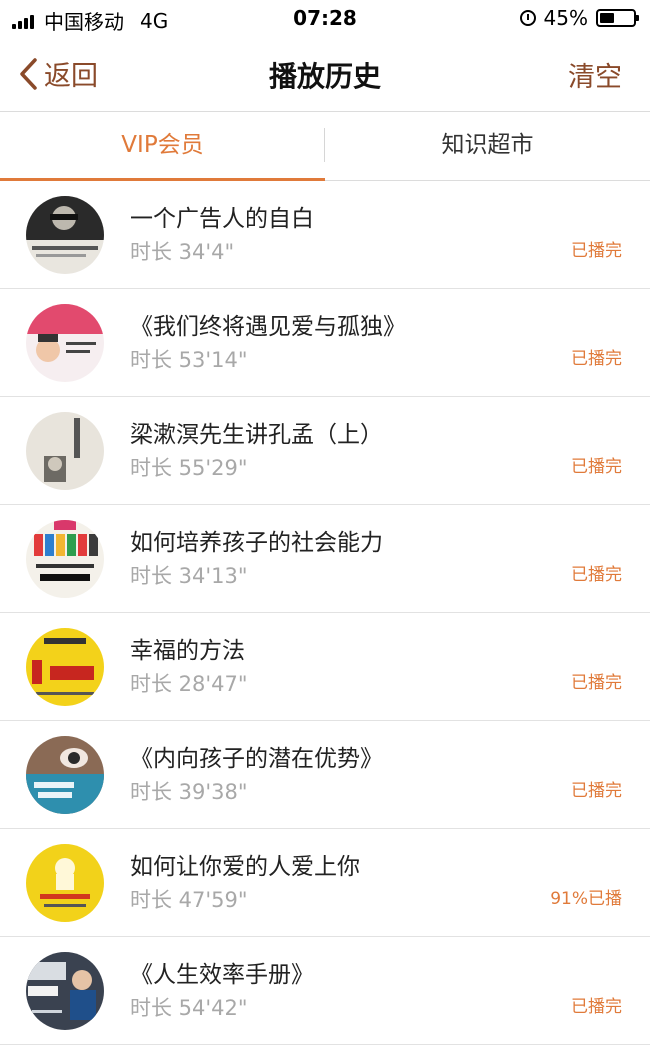 The image size is (650, 1058). What do you see at coordinates (222, 219) in the screenshot?
I see `item-title: 一个广告人的自白` at bounding box center [222, 219].